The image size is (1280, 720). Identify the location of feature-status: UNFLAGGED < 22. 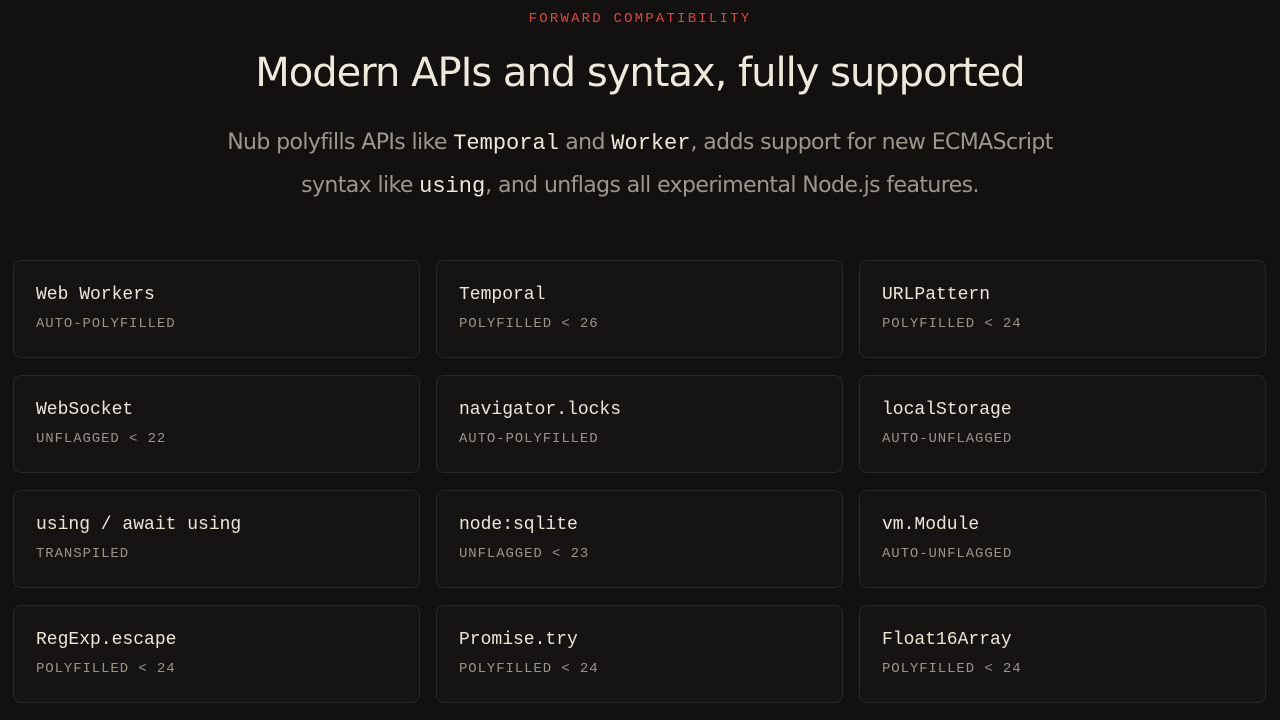
(101, 439).